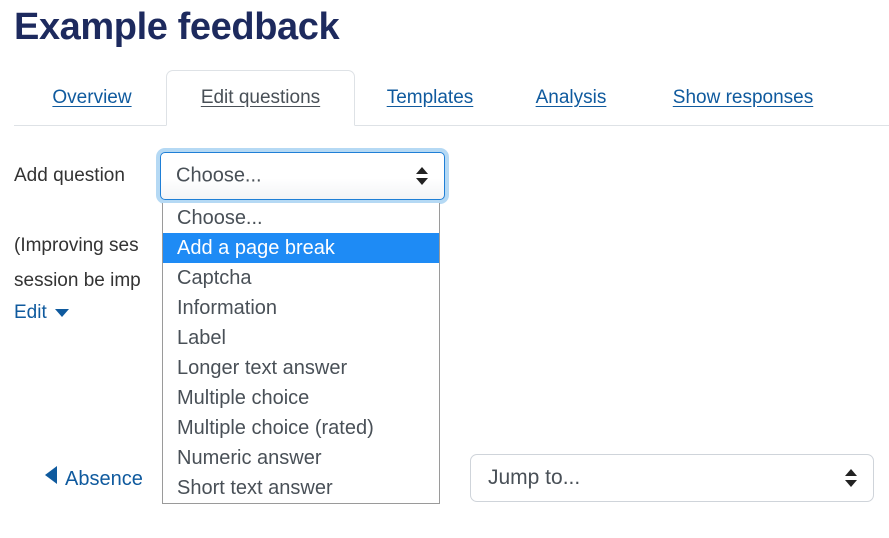  I want to click on tab-overview: Overview, so click(92, 98).